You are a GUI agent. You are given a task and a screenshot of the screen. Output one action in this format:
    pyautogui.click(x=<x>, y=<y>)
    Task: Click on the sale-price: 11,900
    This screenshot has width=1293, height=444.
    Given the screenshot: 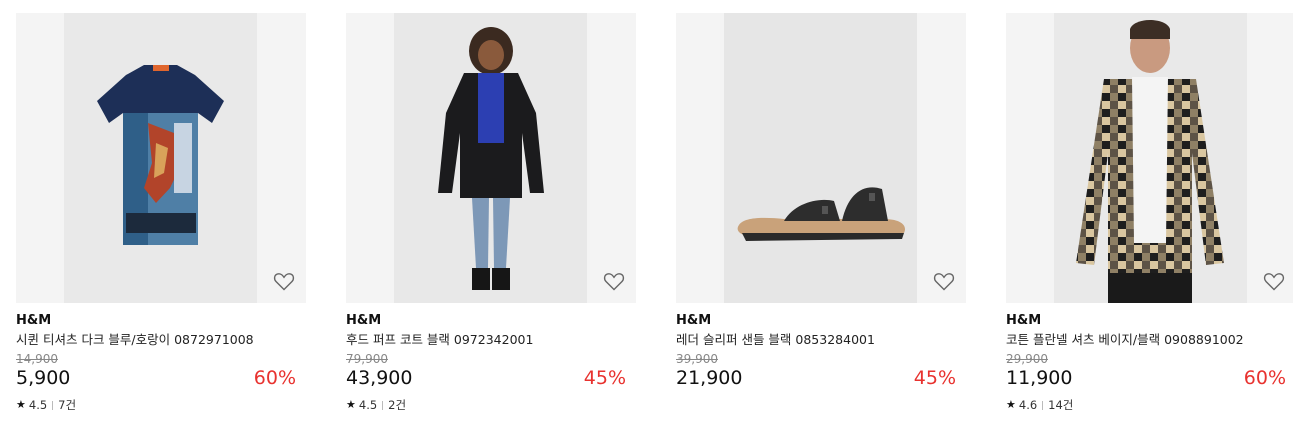 What is the action you would take?
    pyautogui.click(x=1039, y=378)
    